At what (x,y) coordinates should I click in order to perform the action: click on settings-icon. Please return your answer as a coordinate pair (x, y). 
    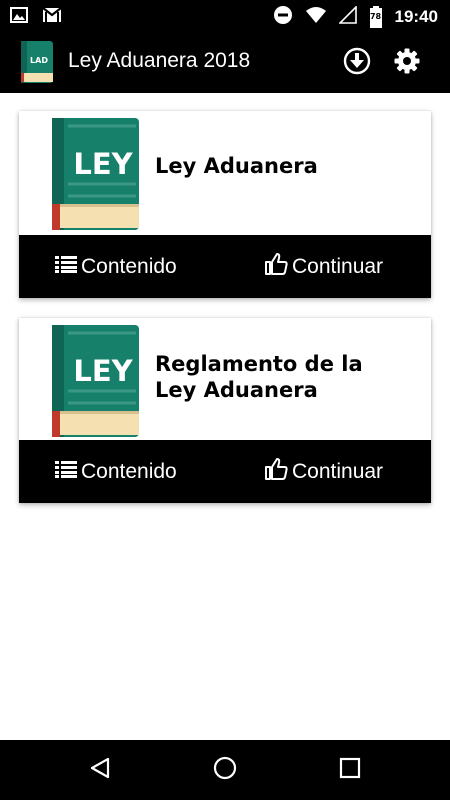
    Looking at the image, I should click on (407, 63).